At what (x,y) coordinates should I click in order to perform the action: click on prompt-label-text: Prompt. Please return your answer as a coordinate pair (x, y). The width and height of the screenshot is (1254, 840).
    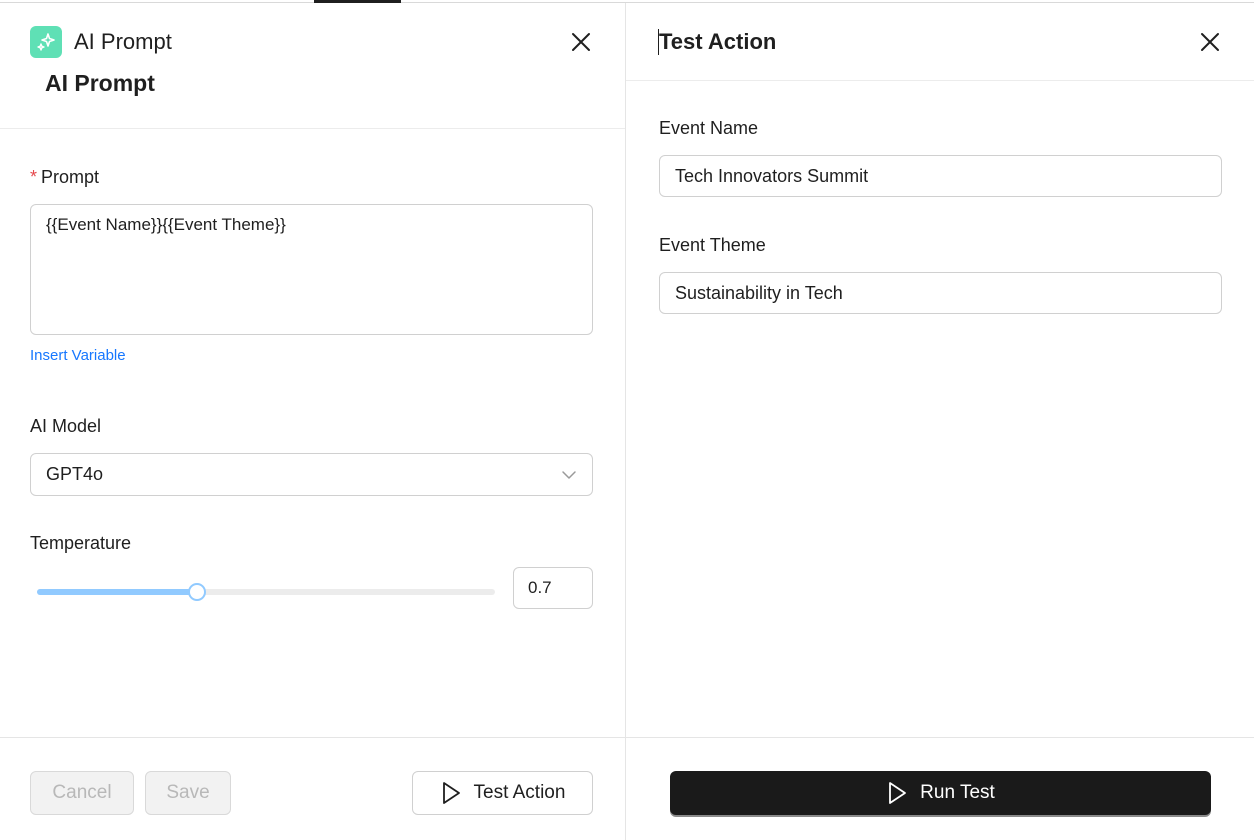
    Looking at the image, I should click on (70, 177).